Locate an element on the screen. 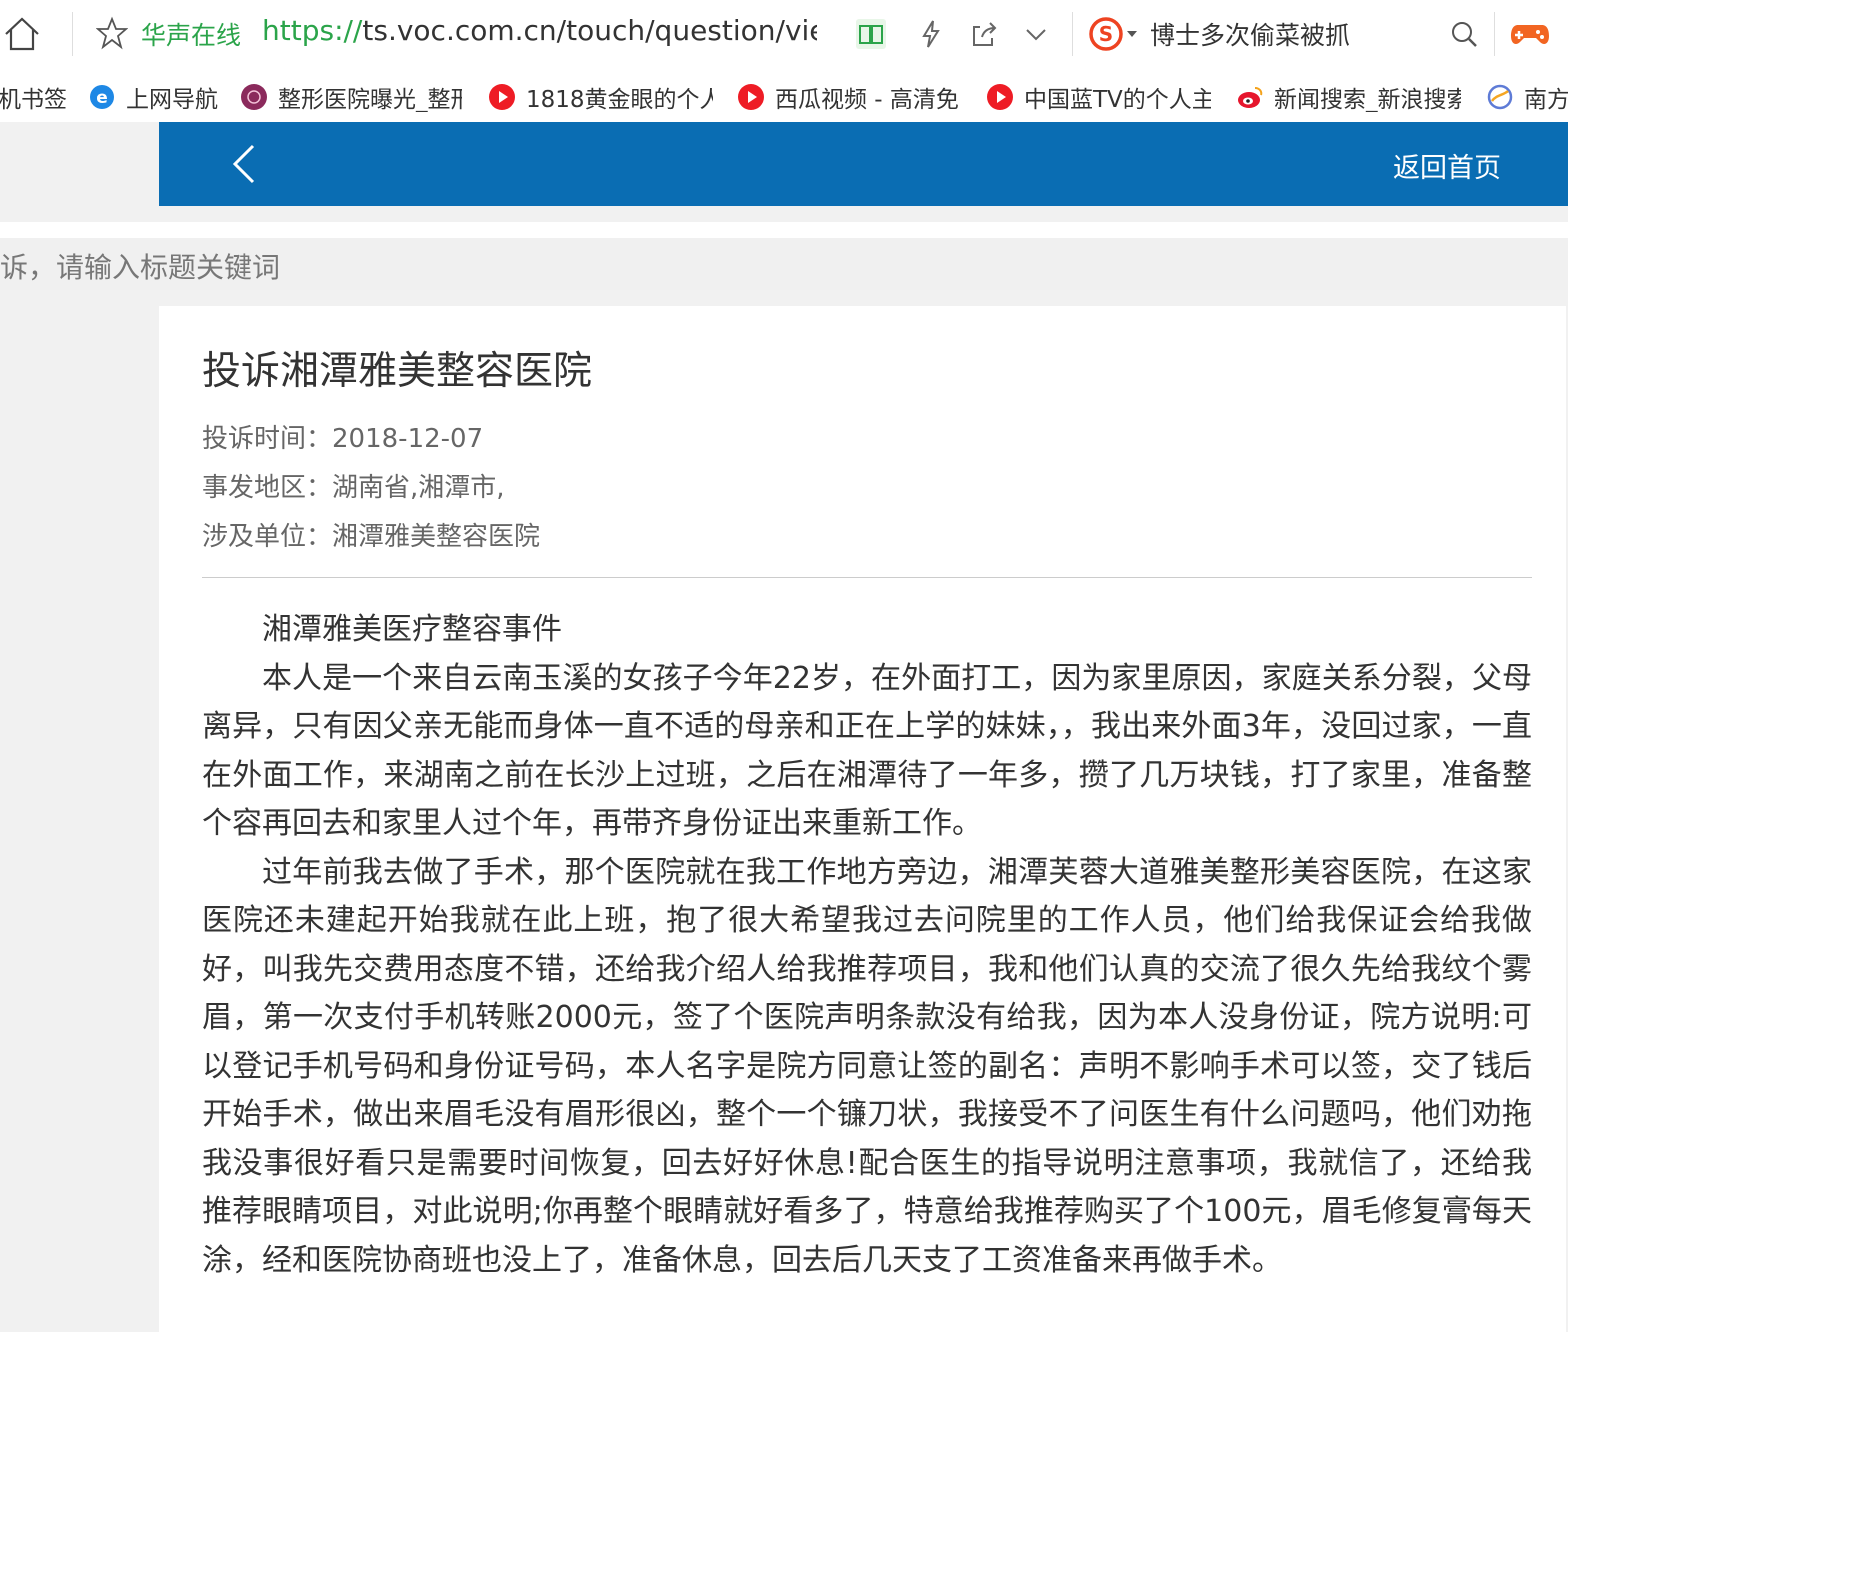 The width and height of the screenshot is (1869, 1588). return-home-link: 返回首页 is located at coordinates (1447, 165).